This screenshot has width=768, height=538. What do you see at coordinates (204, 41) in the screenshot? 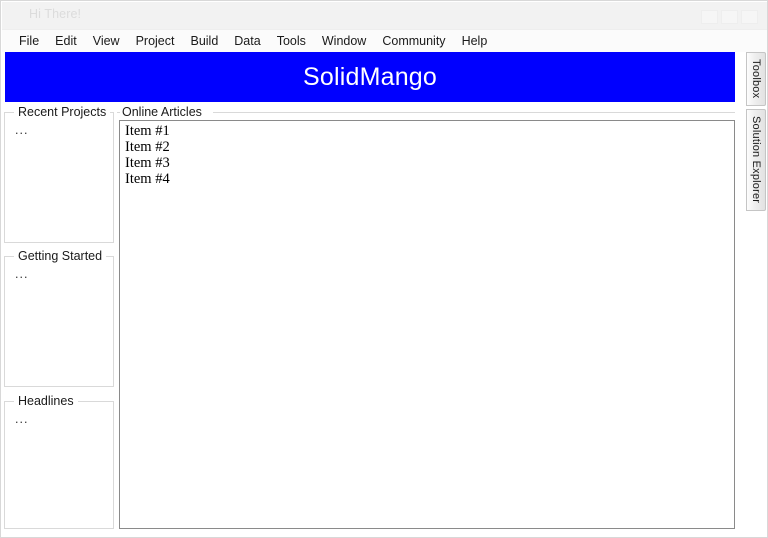
I see `menu-item-build: Build` at bounding box center [204, 41].